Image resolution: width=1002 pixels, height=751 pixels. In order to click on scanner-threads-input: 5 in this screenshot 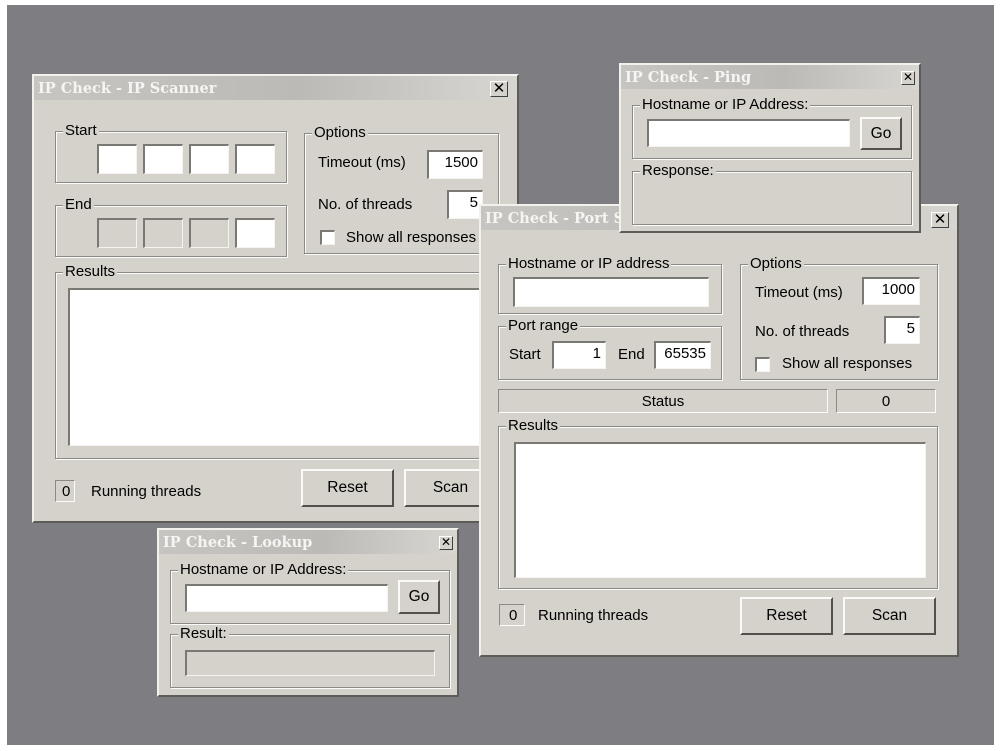, I will do `click(465, 204)`.